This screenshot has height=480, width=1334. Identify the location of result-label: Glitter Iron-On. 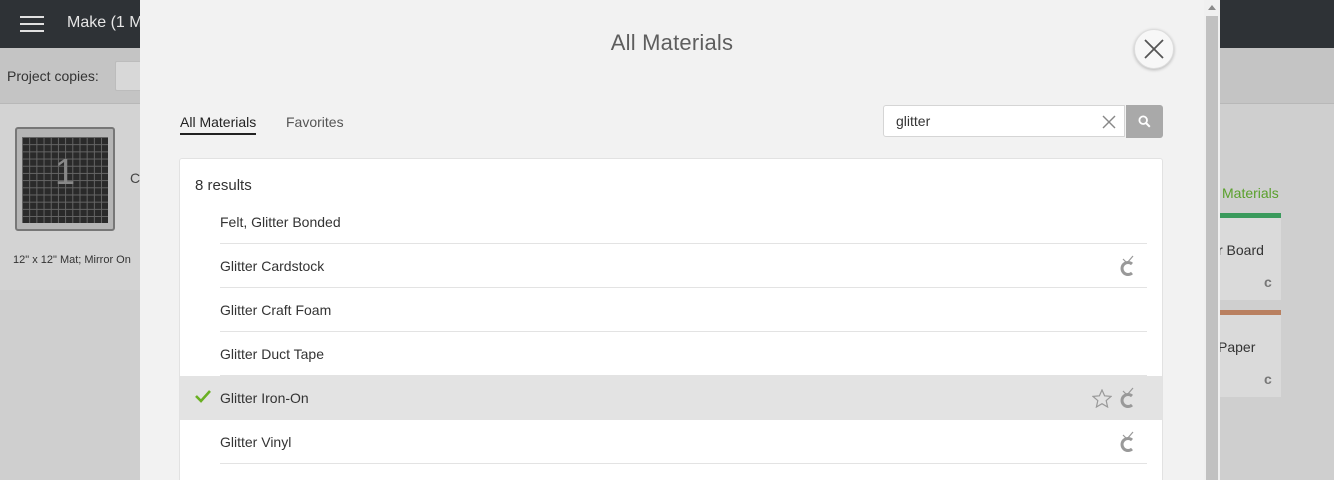
(264, 398).